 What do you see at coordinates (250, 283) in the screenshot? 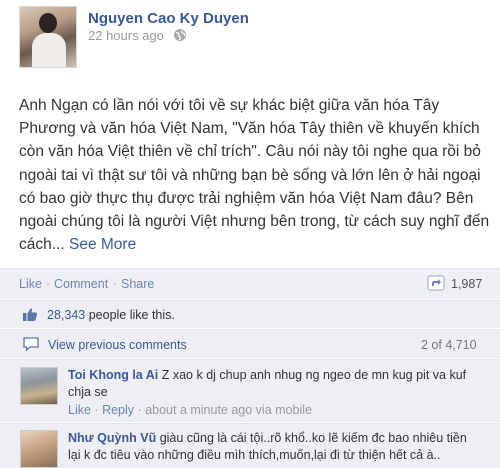
I see `post-action-bar: Like · Comment · Share 1,987` at bounding box center [250, 283].